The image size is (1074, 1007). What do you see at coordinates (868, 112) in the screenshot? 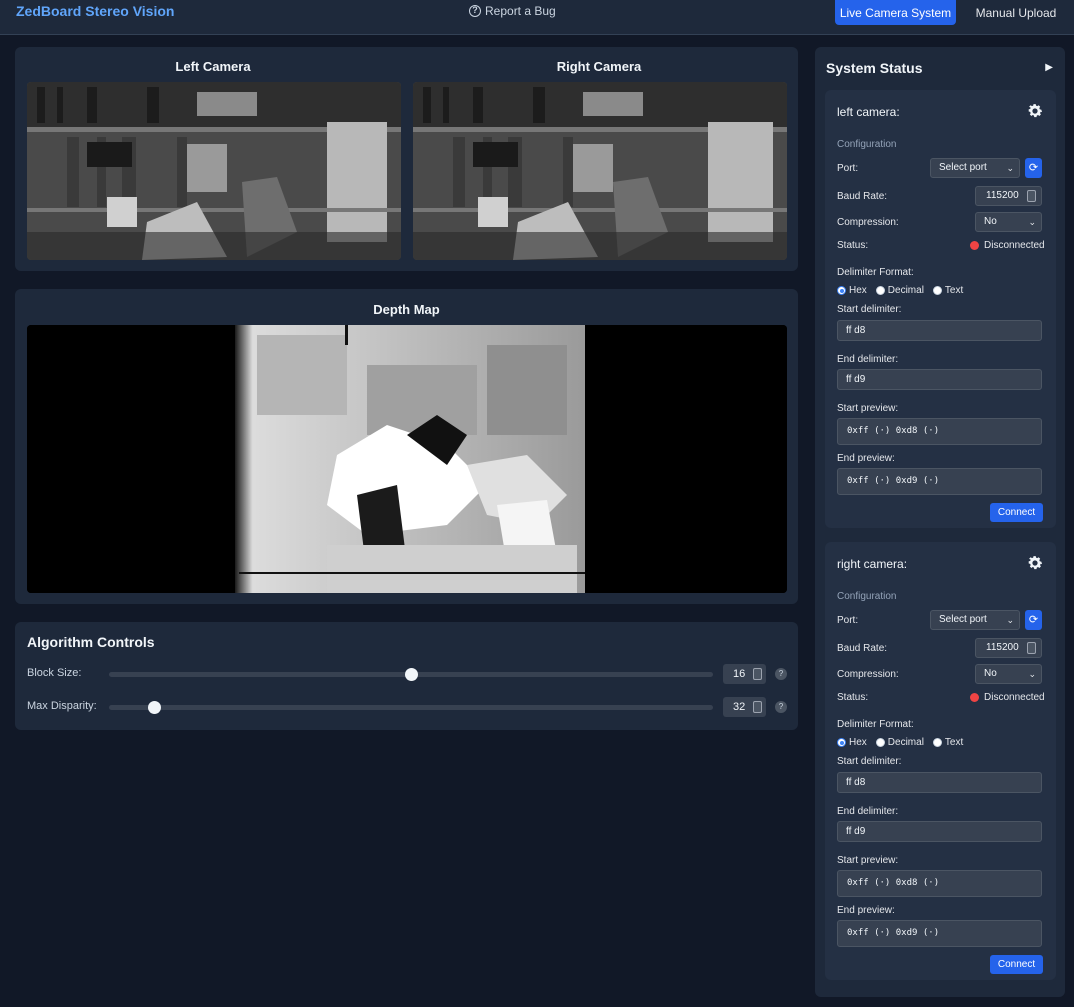
I see `camera-card-title: left camera:` at bounding box center [868, 112].